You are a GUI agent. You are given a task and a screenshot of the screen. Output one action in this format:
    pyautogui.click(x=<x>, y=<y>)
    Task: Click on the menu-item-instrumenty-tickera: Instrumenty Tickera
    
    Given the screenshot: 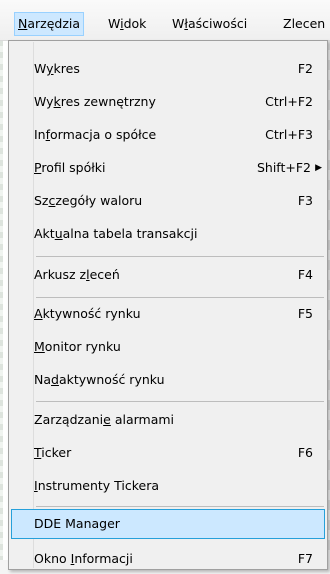 What is the action you would take?
    pyautogui.click(x=168, y=486)
    